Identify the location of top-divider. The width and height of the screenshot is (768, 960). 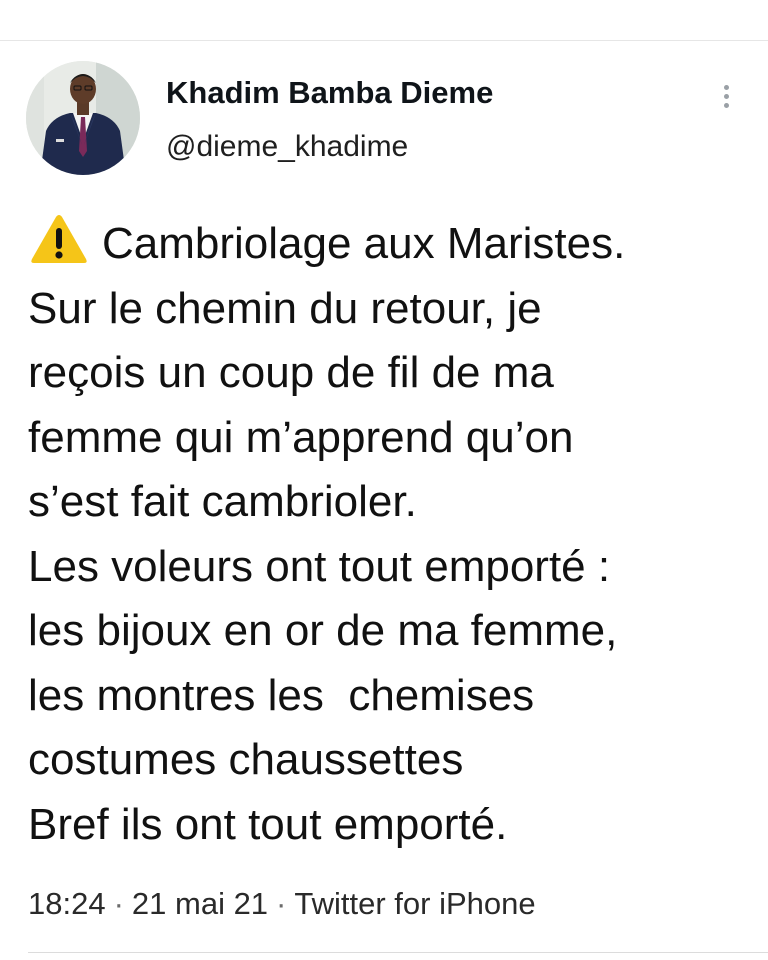
(384, 40).